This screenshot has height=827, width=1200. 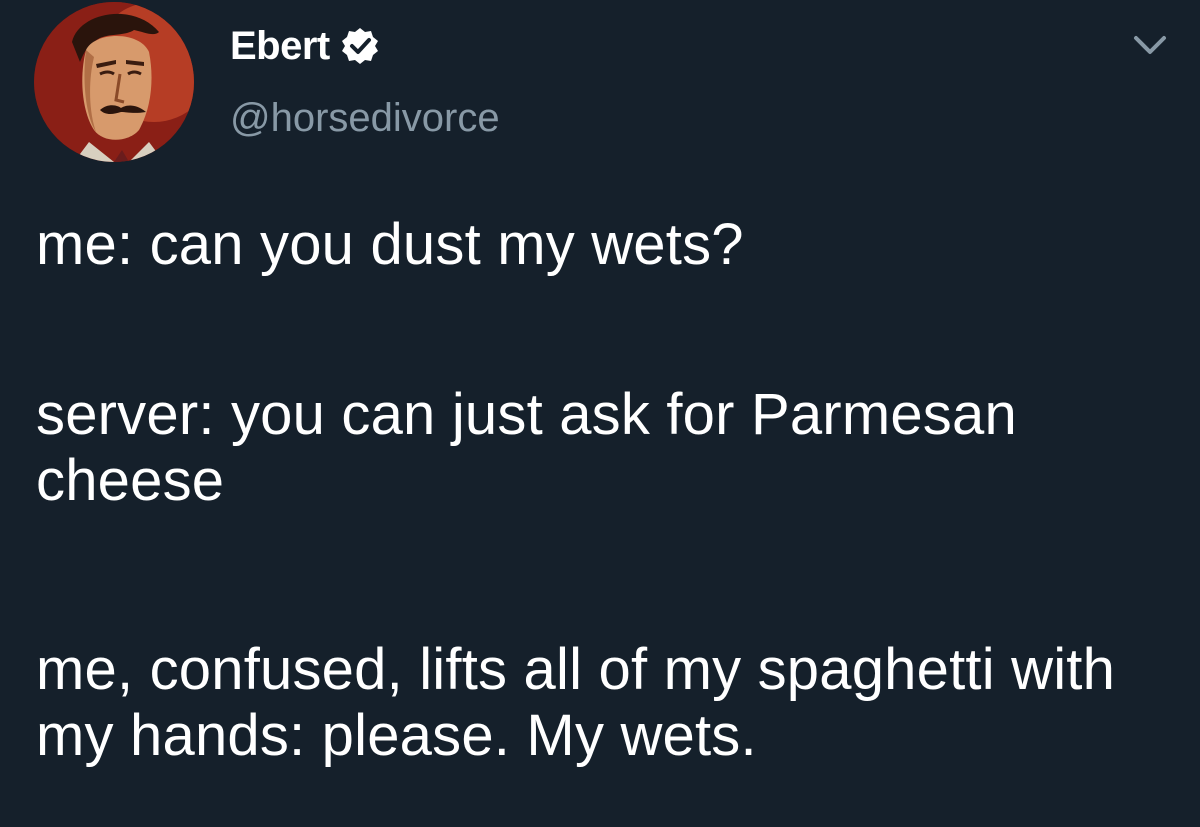 I want to click on avatar, so click(x=114, y=82).